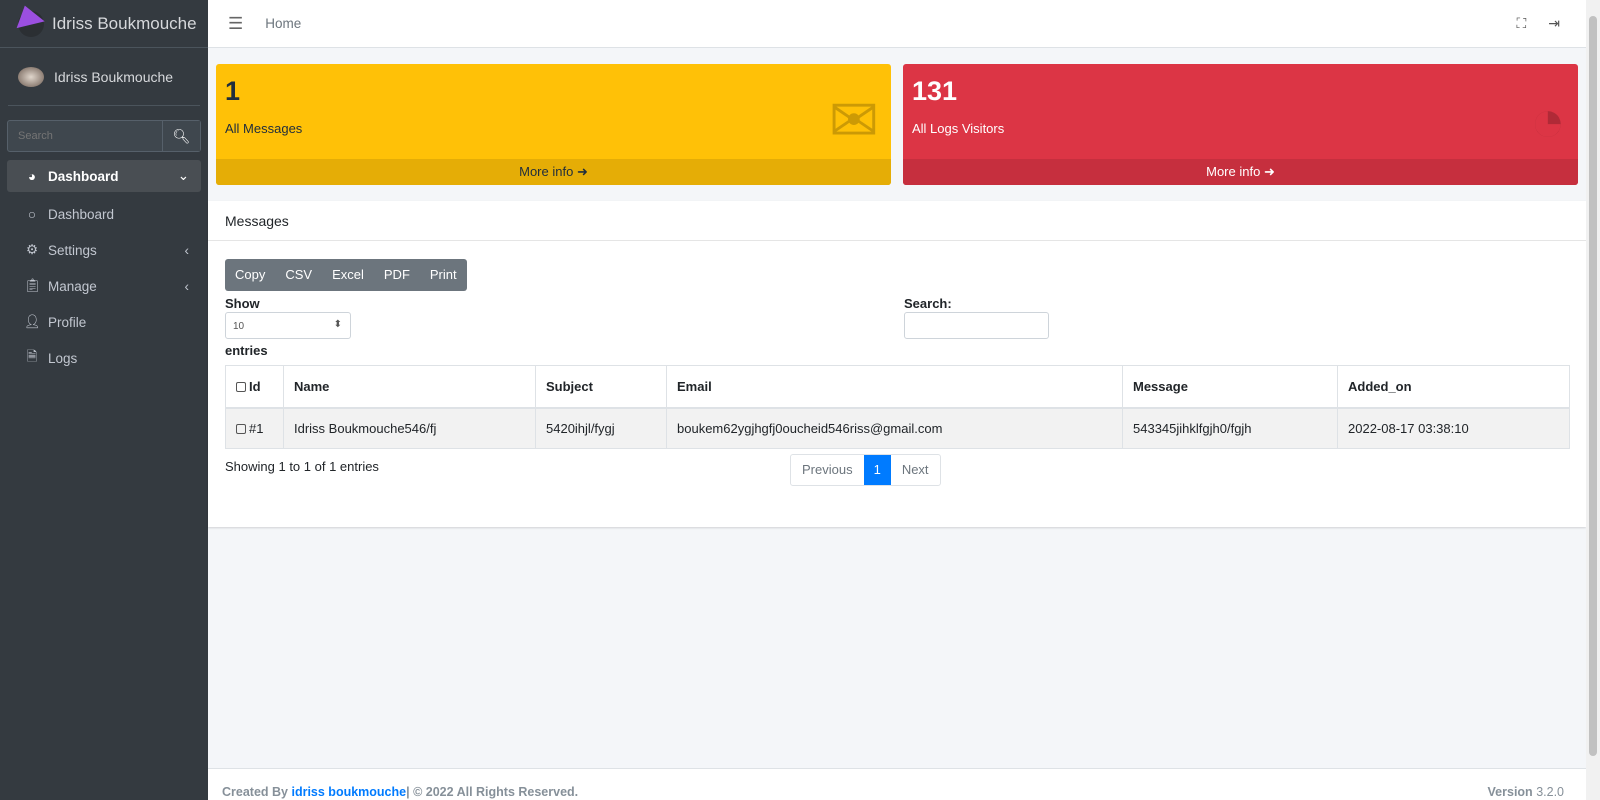  I want to click on print-button: Print, so click(443, 275).